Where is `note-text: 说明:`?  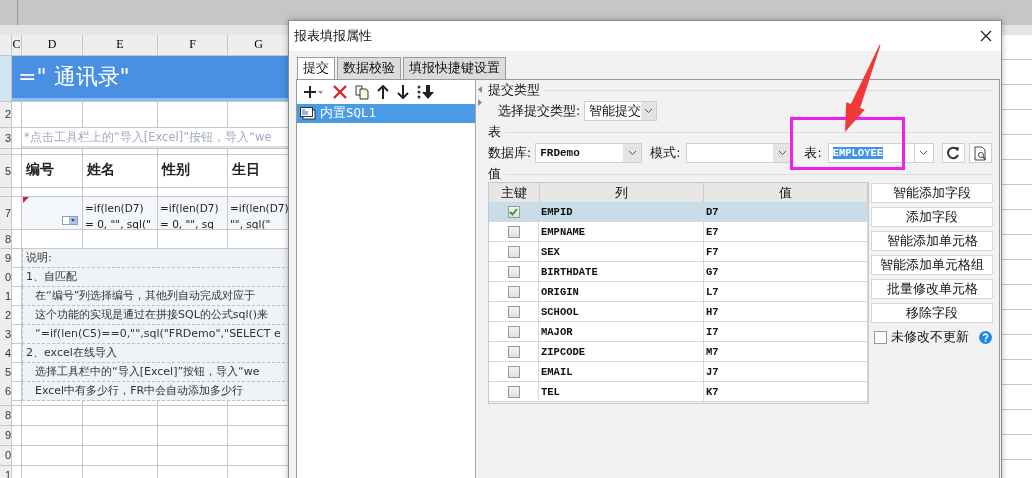
note-text: 说明: is located at coordinates (156, 258).